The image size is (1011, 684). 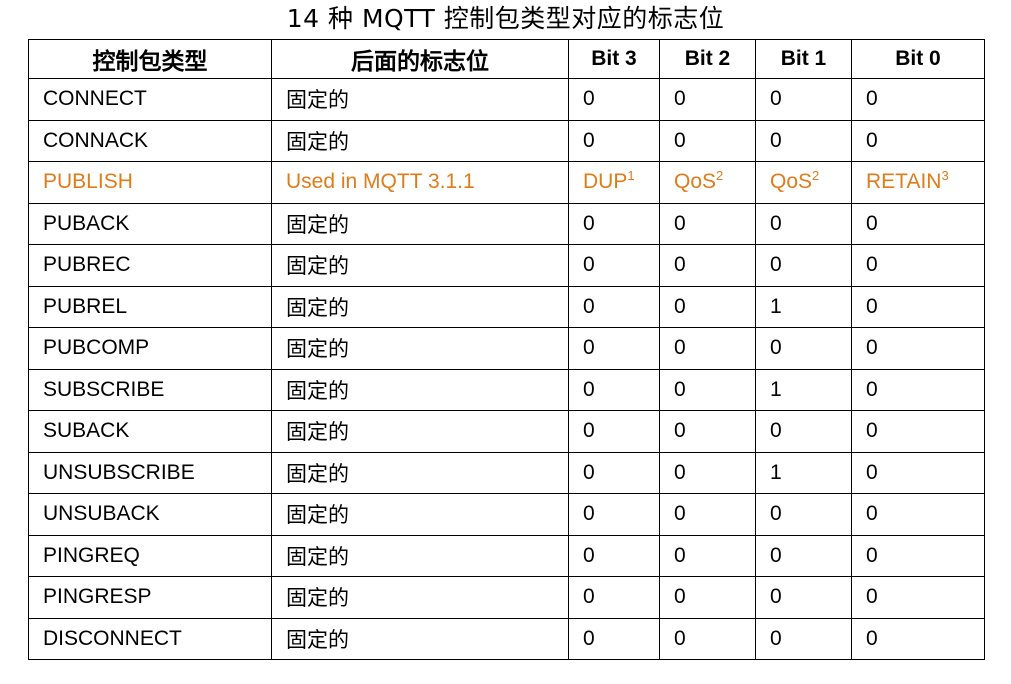 I want to click on cell-type: PUBREC, so click(x=150, y=265).